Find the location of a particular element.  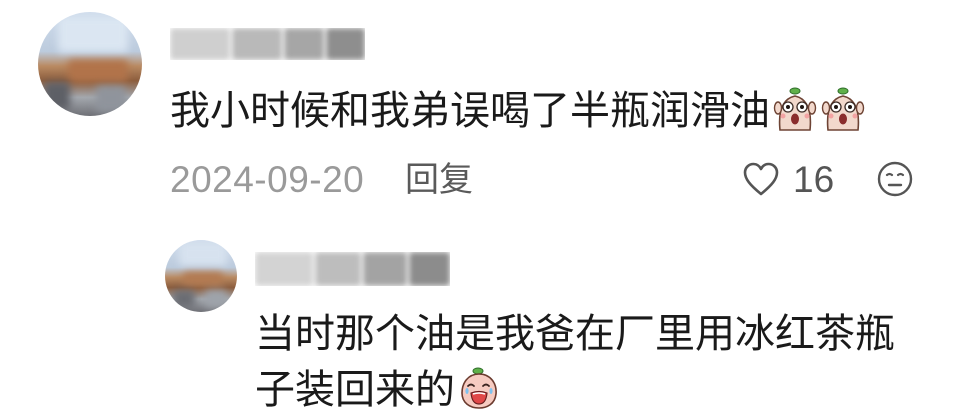

scream-sticker-icon is located at coordinates (479, 388).